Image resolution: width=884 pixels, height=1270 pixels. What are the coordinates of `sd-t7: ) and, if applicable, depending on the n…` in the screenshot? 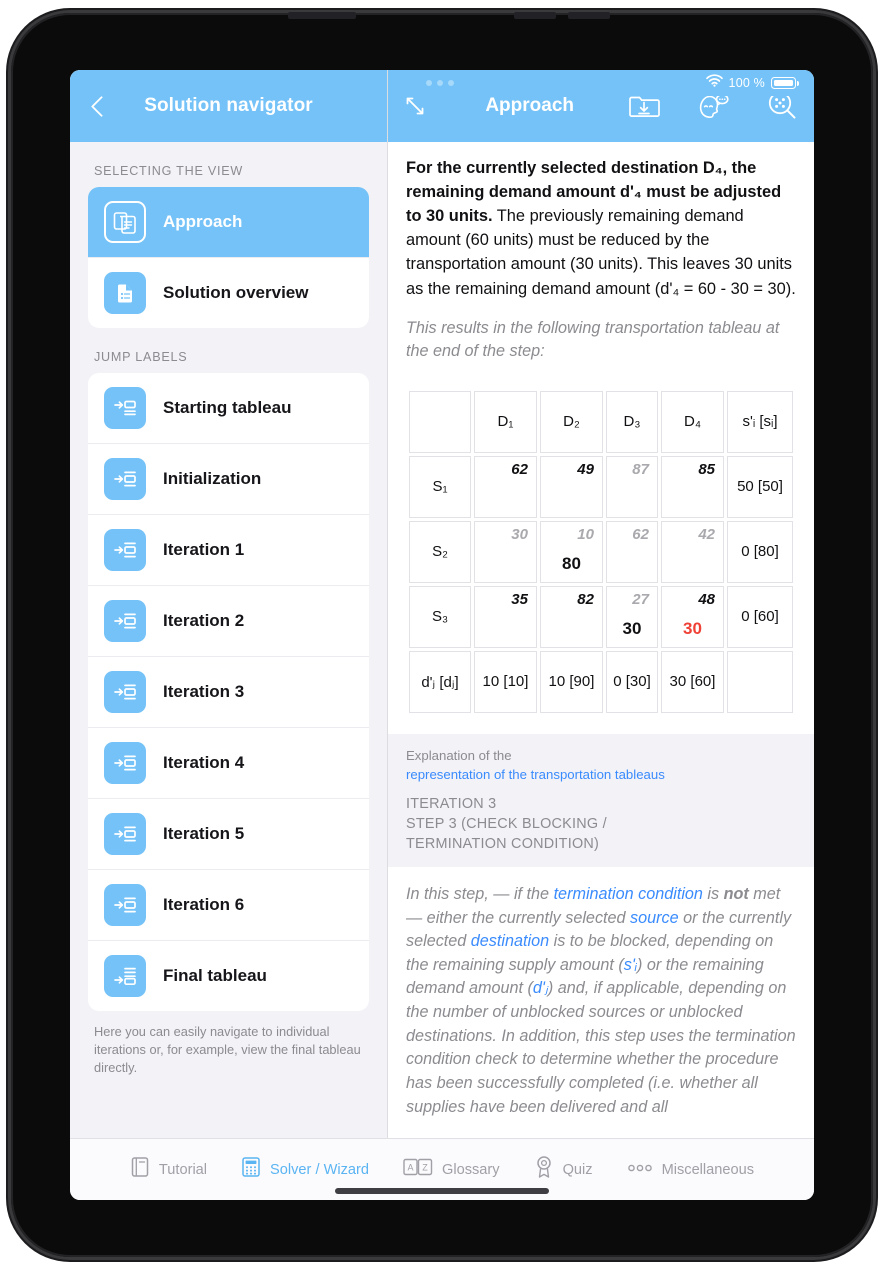 It's located at (601, 1047).